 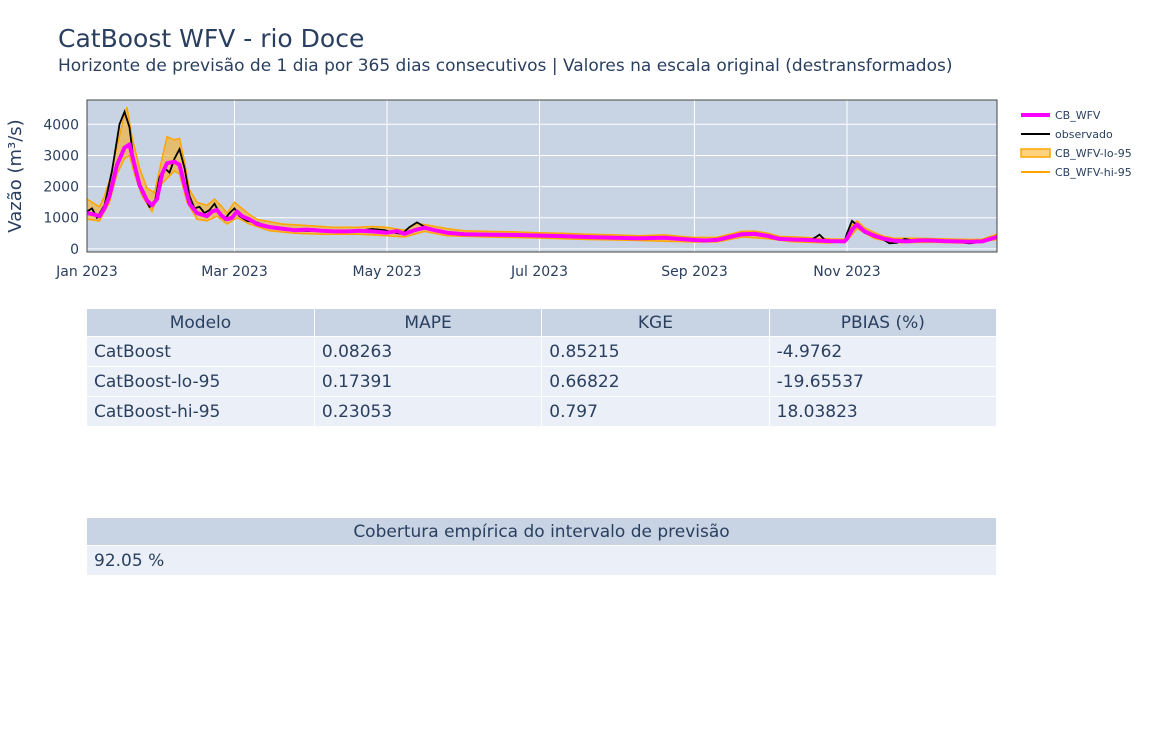 I want to click on x-tick-label: Sep 2023, so click(x=694, y=272).